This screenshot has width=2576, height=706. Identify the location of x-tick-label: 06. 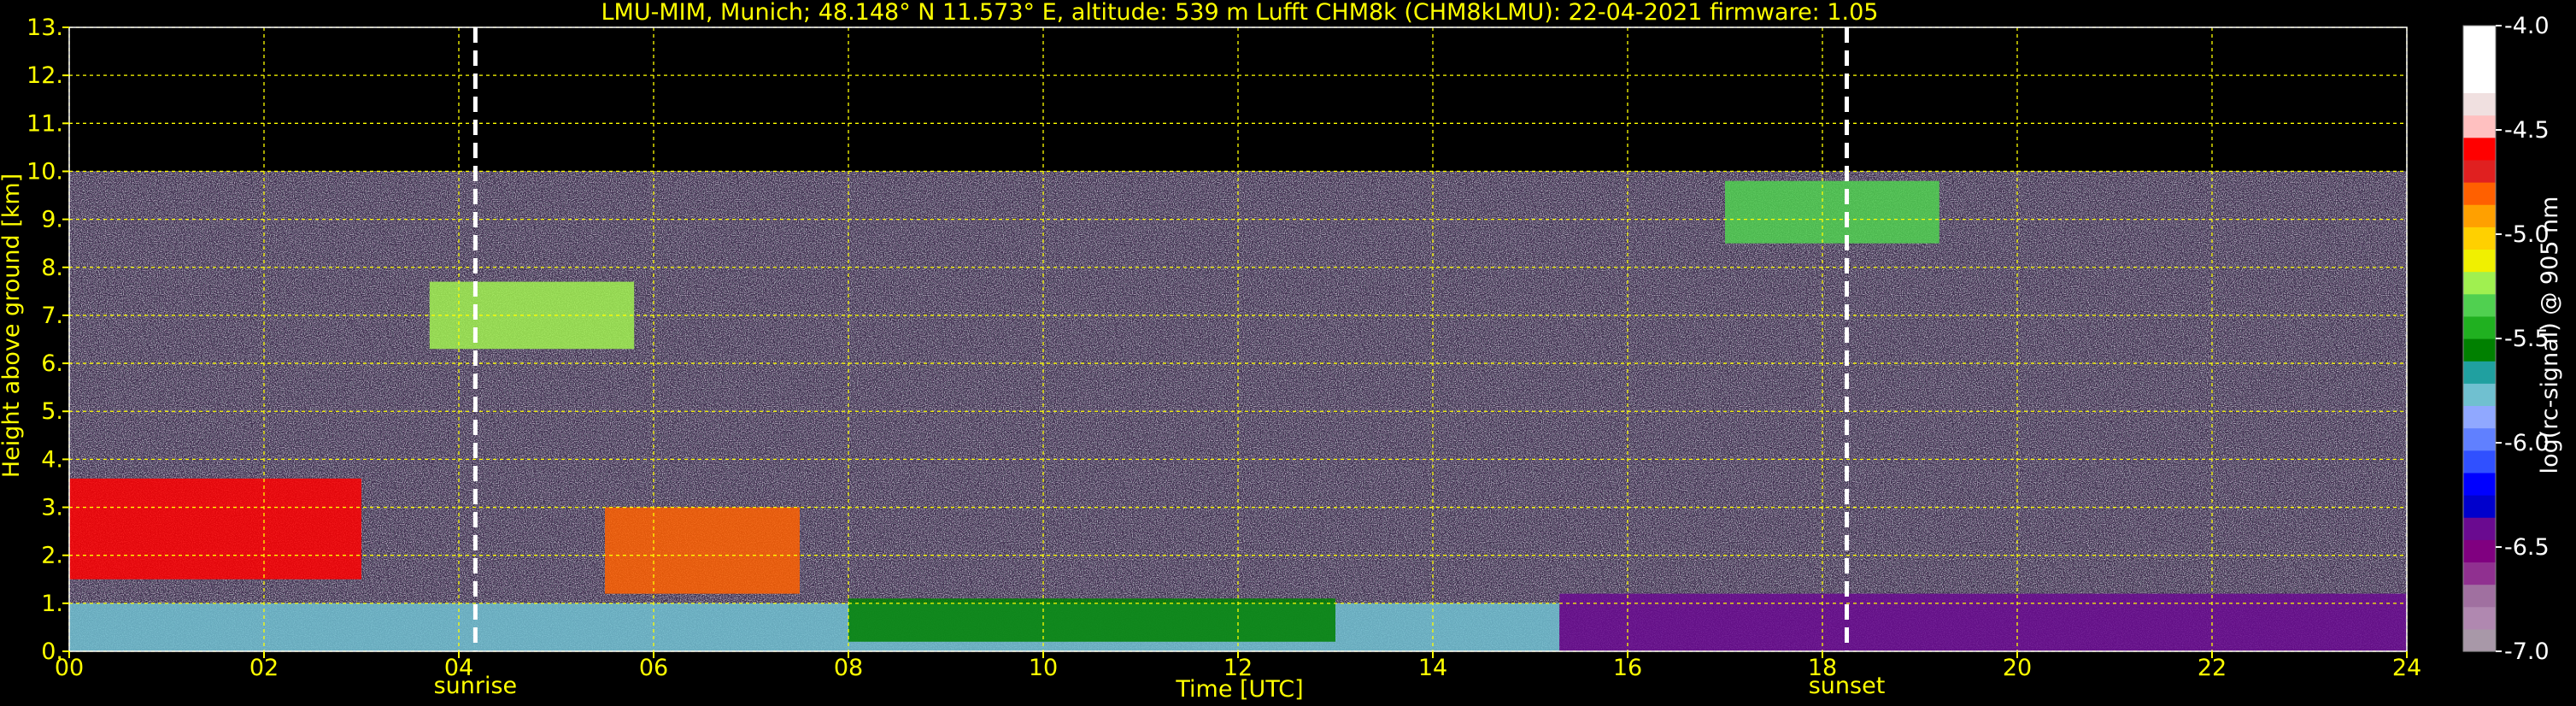
(653, 668).